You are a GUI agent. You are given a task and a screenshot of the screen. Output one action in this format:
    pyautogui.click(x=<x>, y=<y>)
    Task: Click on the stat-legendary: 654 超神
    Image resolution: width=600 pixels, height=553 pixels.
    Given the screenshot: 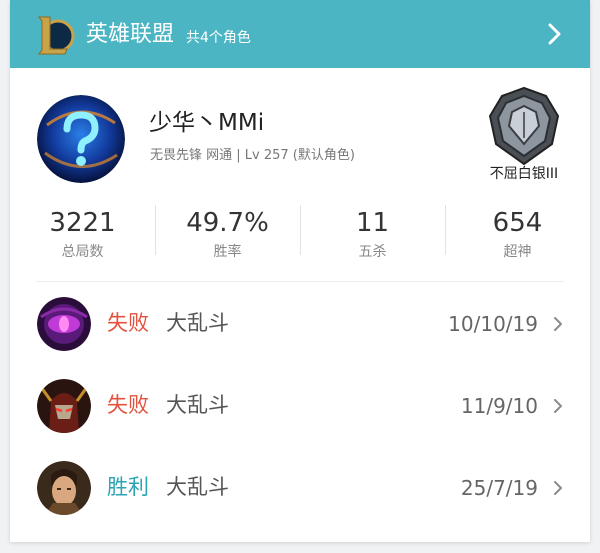 What is the action you would take?
    pyautogui.click(x=517, y=234)
    